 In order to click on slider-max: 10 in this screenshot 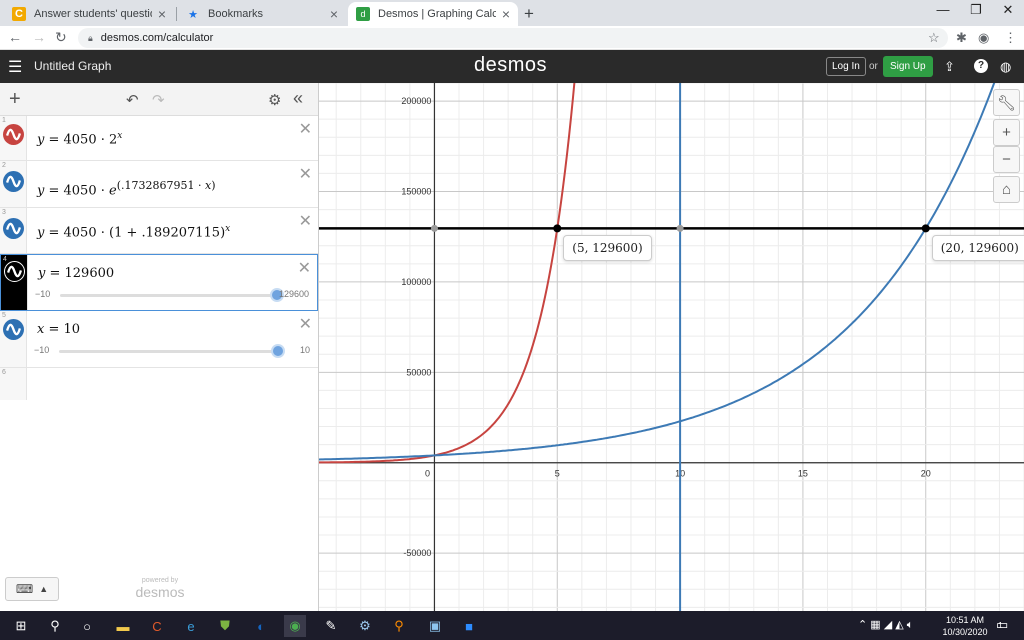, I will do `click(305, 350)`.